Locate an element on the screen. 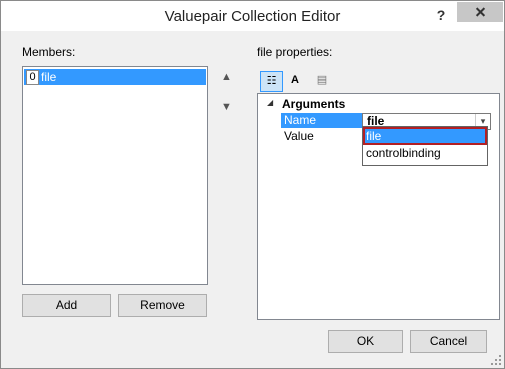  move-up-button: ▲ is located at coordinates (226, 77).